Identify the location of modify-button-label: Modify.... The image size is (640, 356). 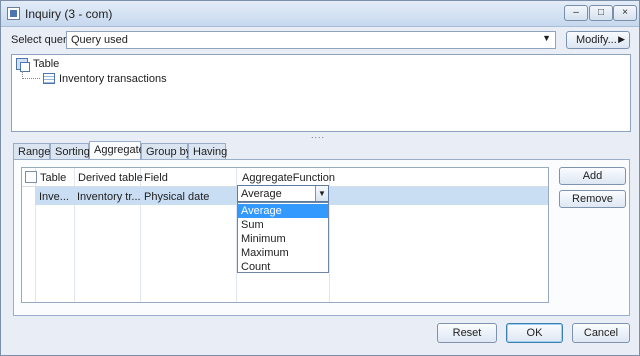
(596, 40).